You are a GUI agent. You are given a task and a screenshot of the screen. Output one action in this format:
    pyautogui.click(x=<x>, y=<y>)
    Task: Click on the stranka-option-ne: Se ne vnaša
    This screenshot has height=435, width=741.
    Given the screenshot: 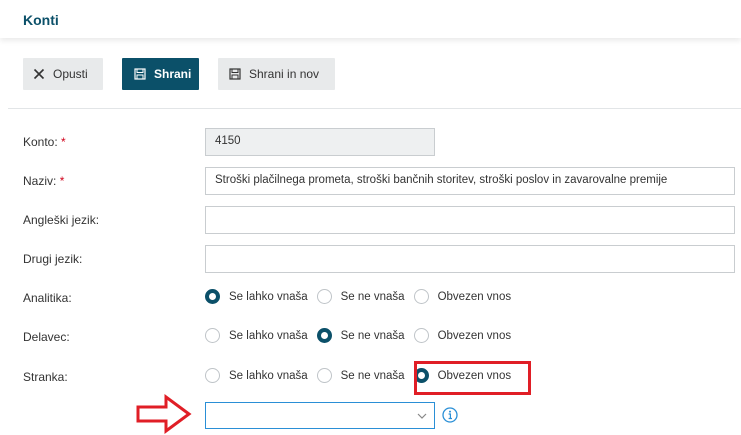 What is the action you would take?
    pyautogui.click(x=360, y=375)
    